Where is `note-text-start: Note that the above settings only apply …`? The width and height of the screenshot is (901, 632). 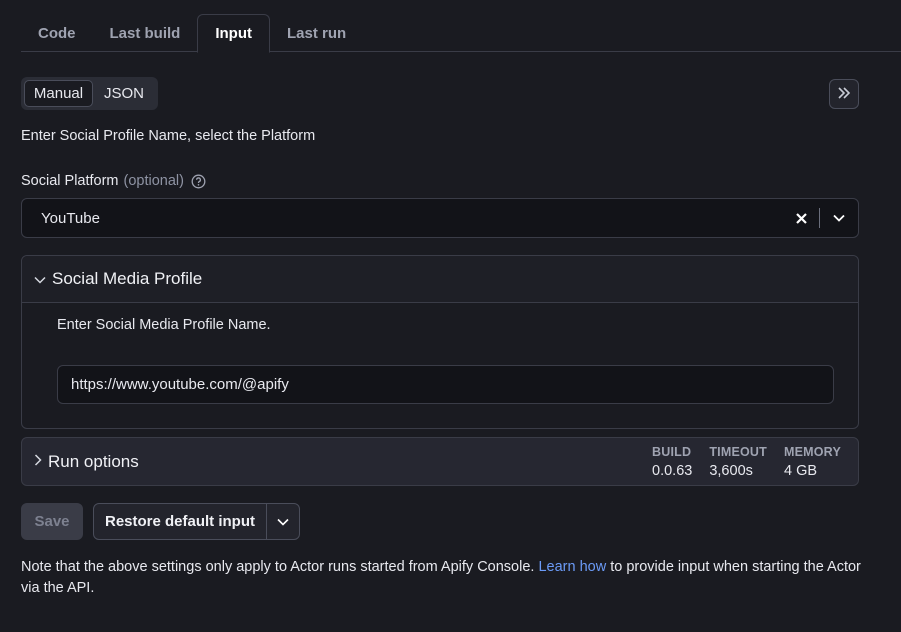 note-text-start: Note that the above settings only apply … is located at coordinates (280, 567).